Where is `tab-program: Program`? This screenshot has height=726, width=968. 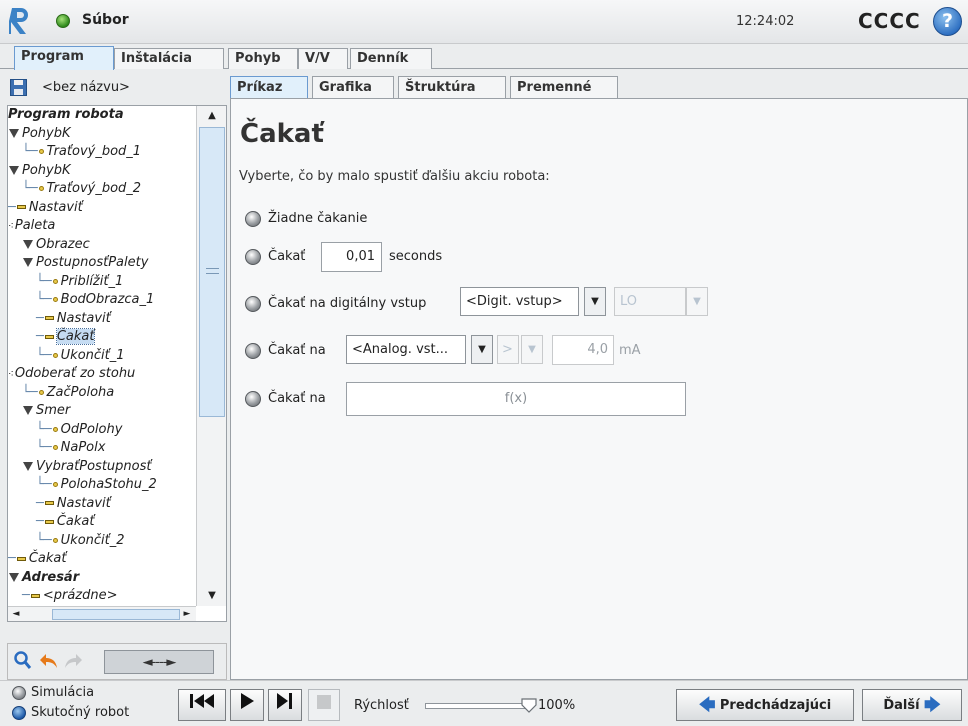 tab-program: Program is located at coordinates (64, 58).